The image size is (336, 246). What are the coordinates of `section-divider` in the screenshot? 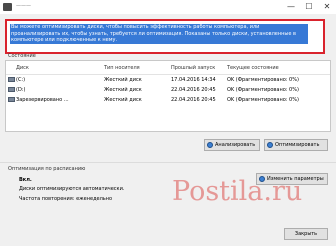 It's located at (168, 162).